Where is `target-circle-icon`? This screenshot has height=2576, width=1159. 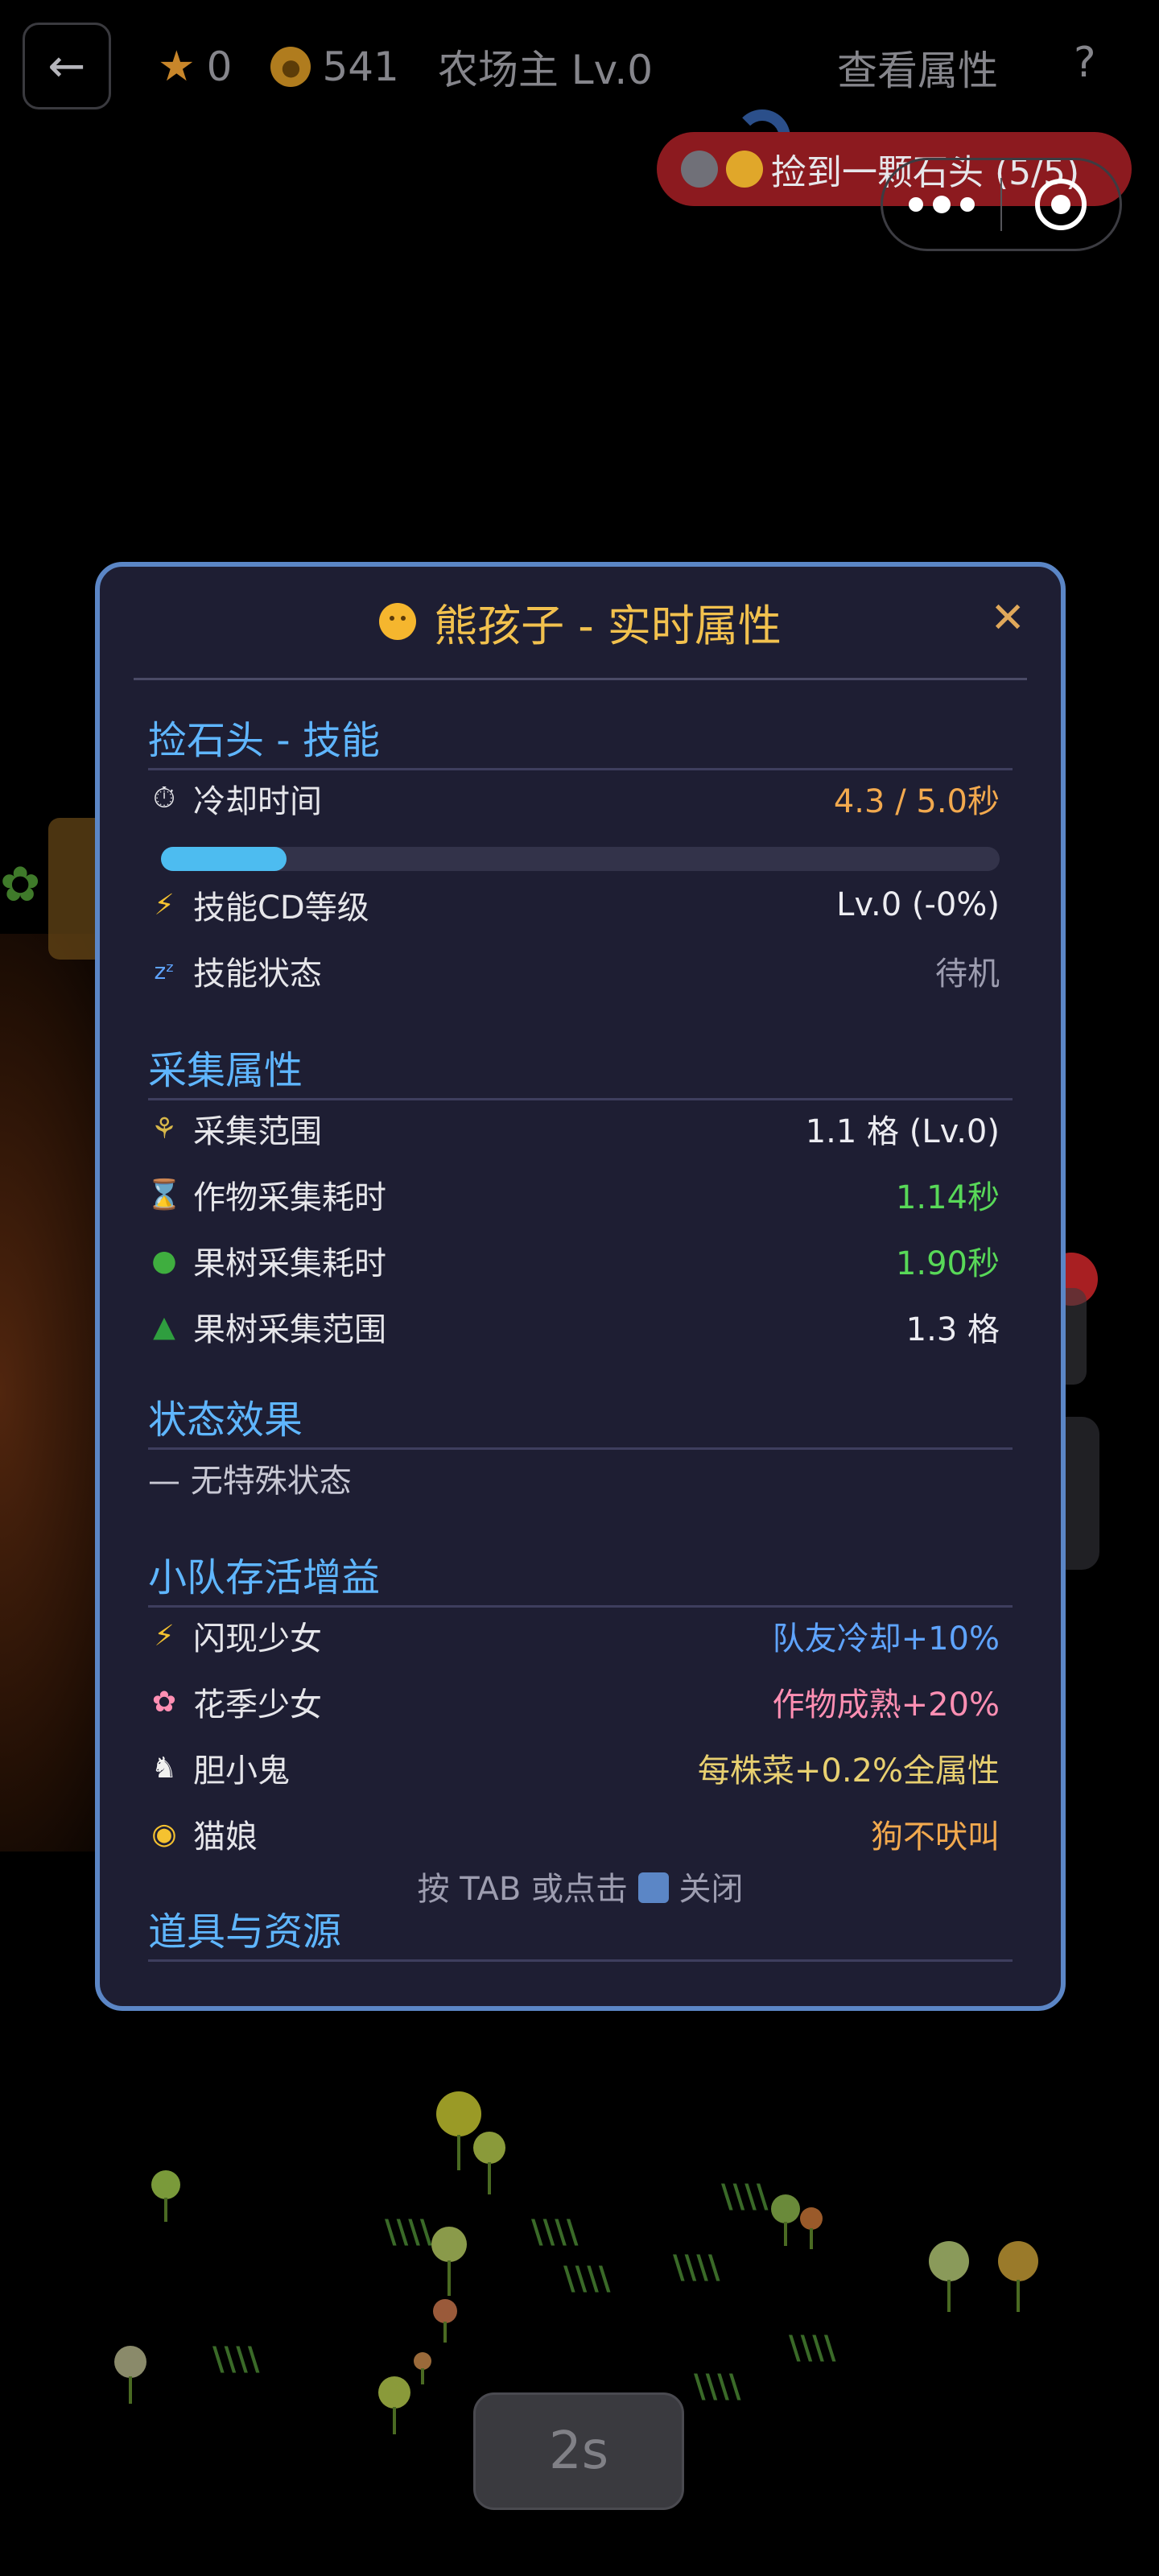 target-circle-icon is located at coordinates (1061, 204).